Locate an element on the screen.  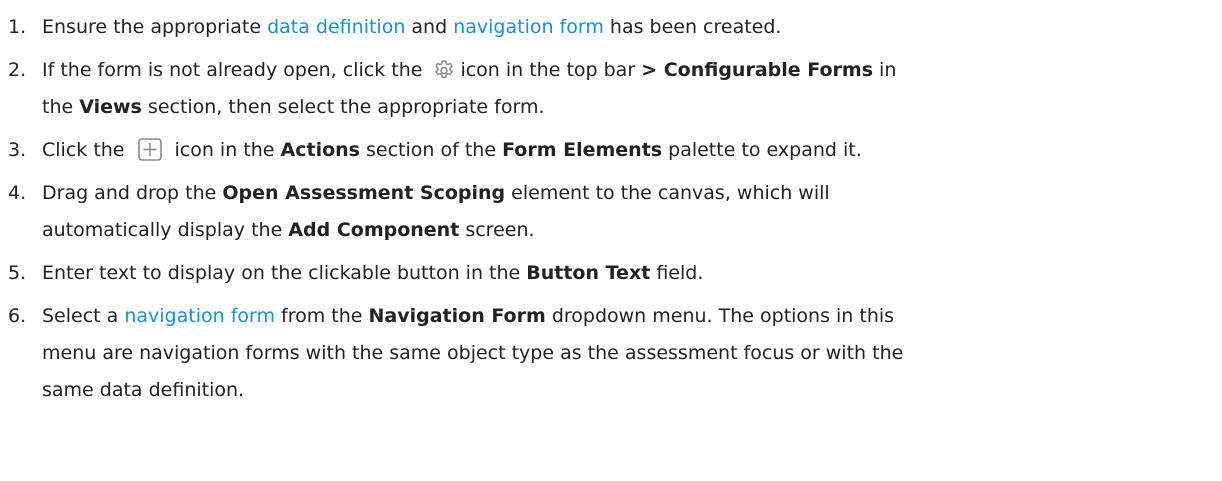
step-number: 3. is located at coordinates (17, 150).